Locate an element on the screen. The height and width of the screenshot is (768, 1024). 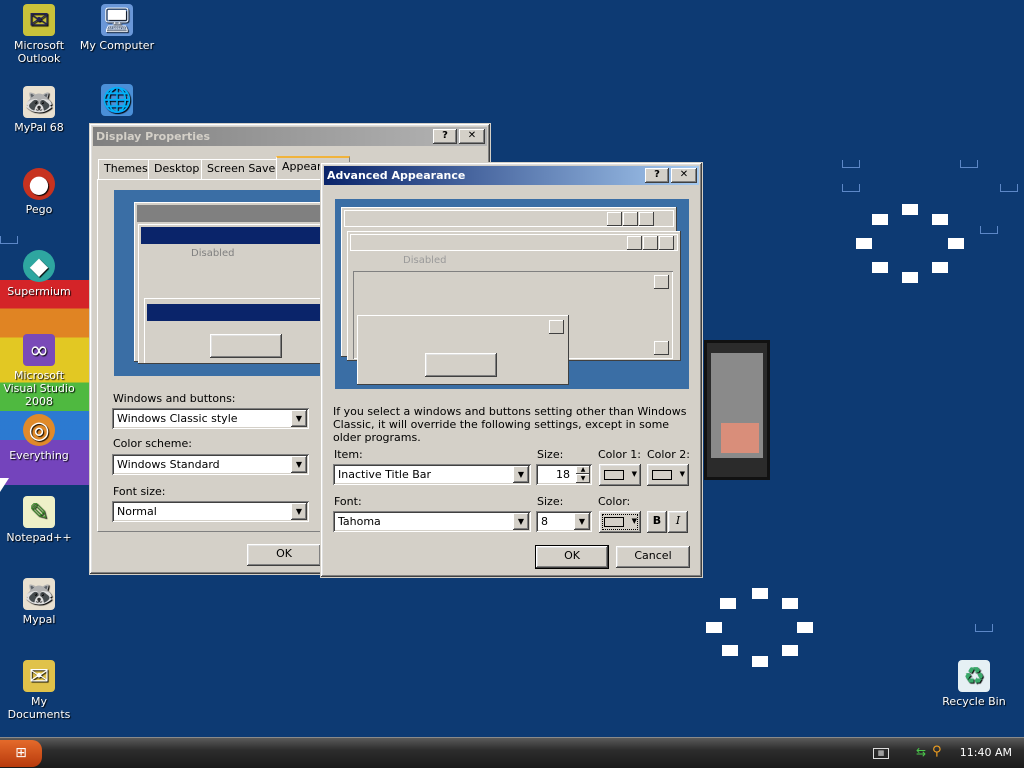
font-color-picker: ▼ is located at coordinates (620, 522).